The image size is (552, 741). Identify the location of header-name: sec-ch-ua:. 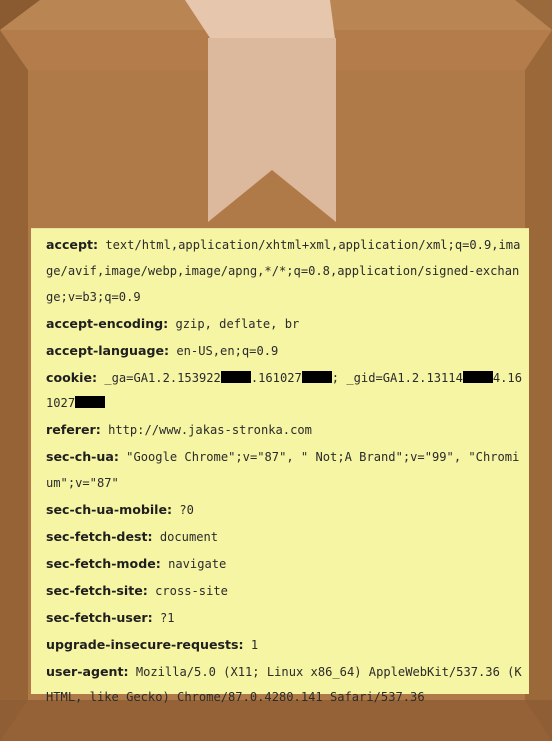
(82, 457).